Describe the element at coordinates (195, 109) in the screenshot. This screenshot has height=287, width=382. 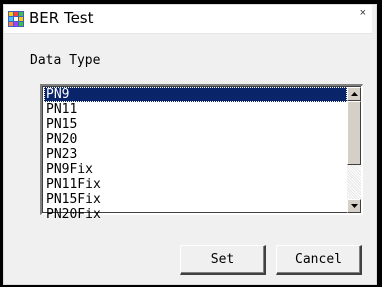
I see `list-item: PN11` at that location.